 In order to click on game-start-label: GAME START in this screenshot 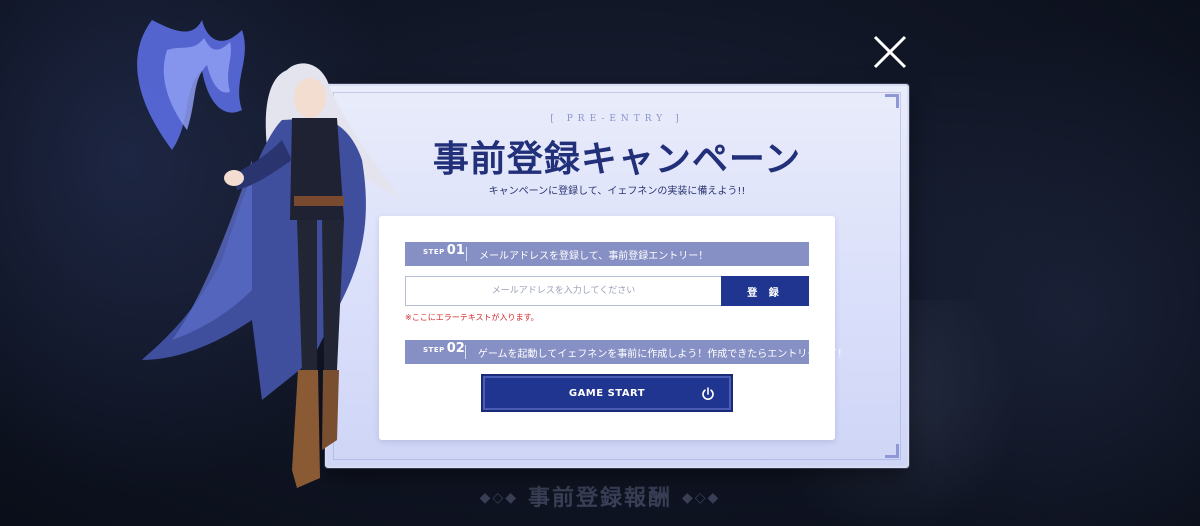, I will do `click(607, 393)`.